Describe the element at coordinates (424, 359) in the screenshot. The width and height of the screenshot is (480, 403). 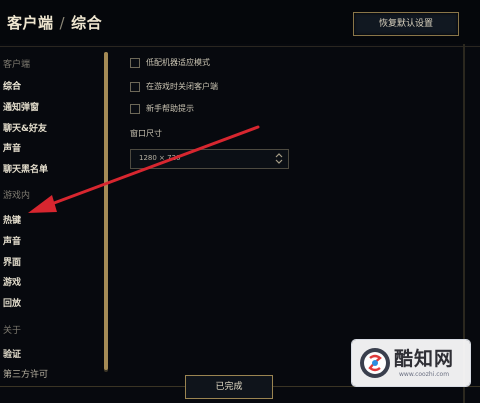
I see `watermark-name: 酷知网` at that location.